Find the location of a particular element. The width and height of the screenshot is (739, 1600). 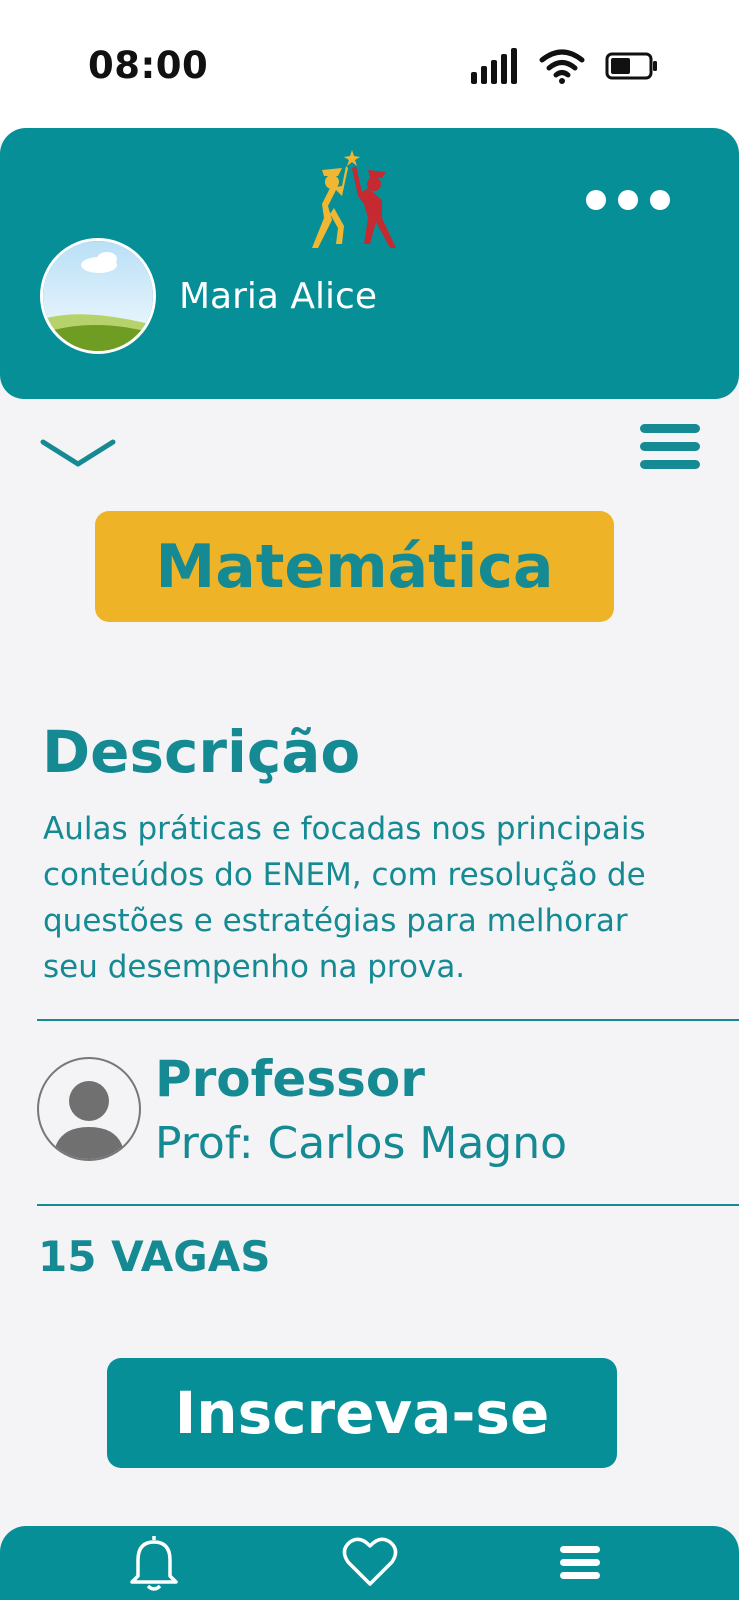

app-logo is located at coordinates (354, 199).